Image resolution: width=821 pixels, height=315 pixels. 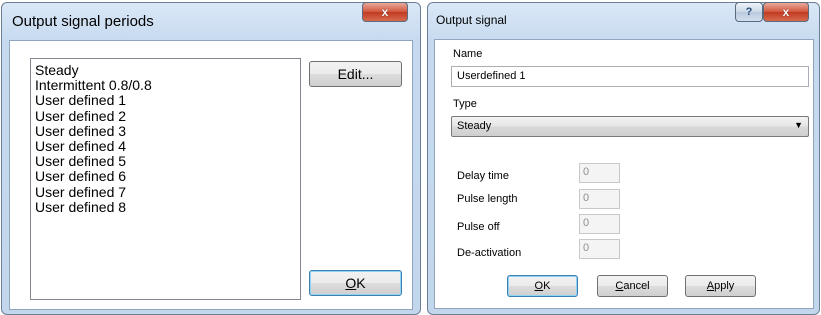 What do you see at coordinates (165, 85) in the screenshot?
I see `list-item: Intermittent 0.8/0.8` at bounding box center [165, 85].